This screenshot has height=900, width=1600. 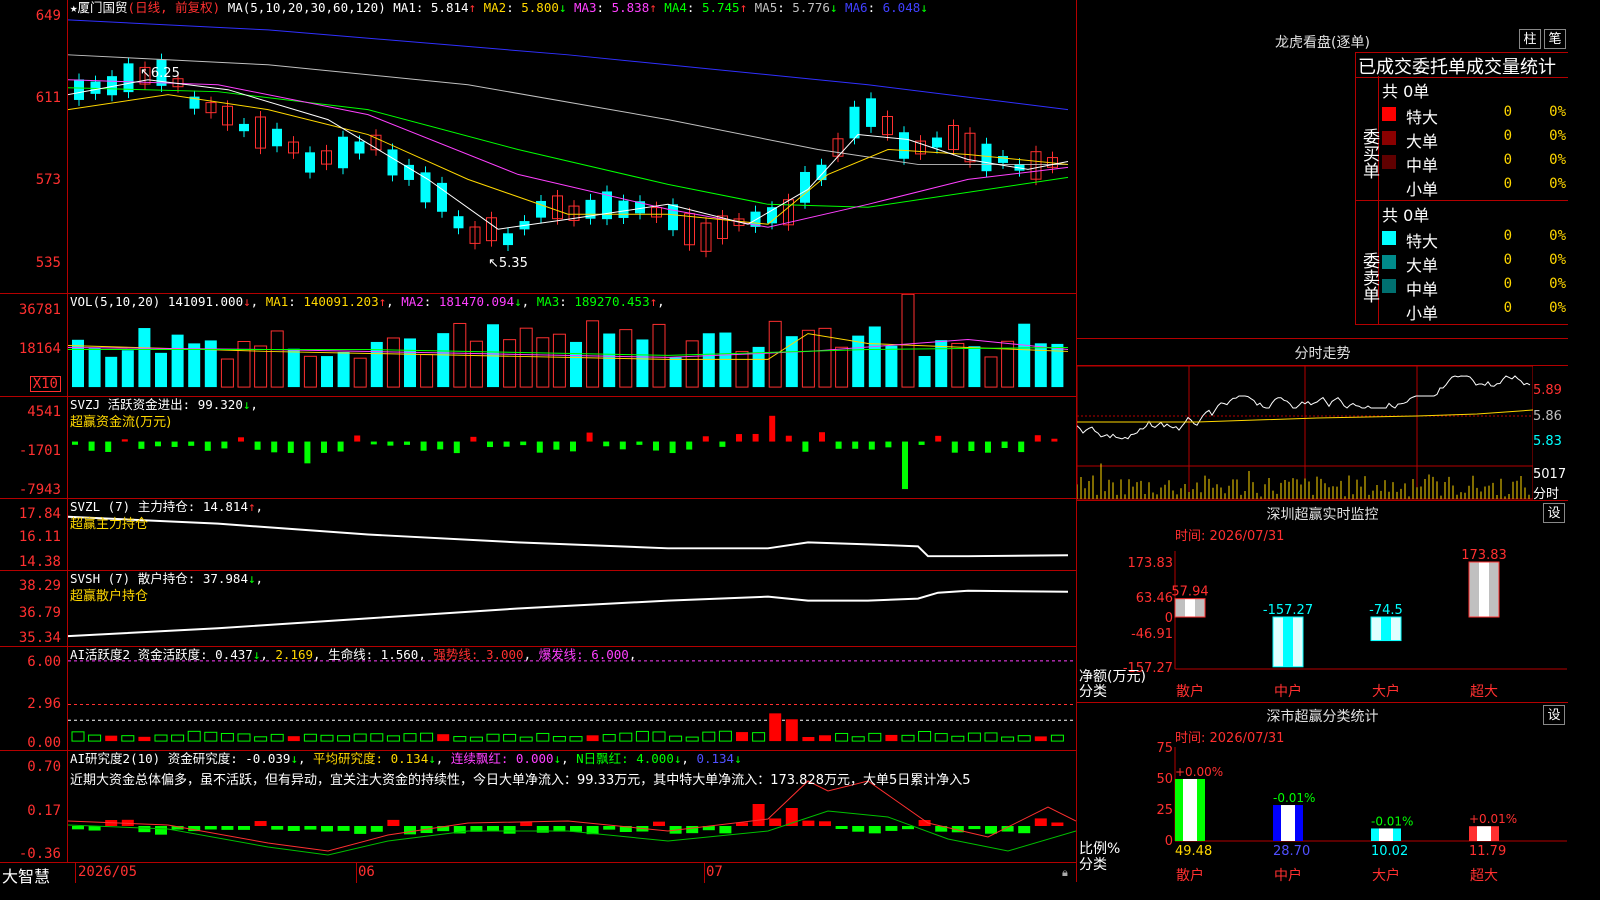 What do you see at coordinates (572, 806) in the screenshot?
I see `ai2-chart` at bounding box center [572, 806].